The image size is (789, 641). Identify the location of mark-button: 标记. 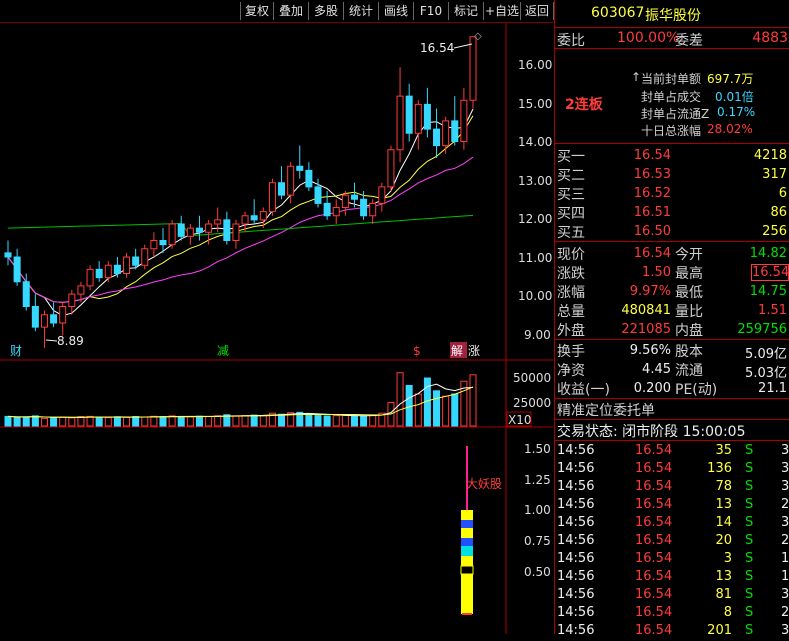
(465, 11).